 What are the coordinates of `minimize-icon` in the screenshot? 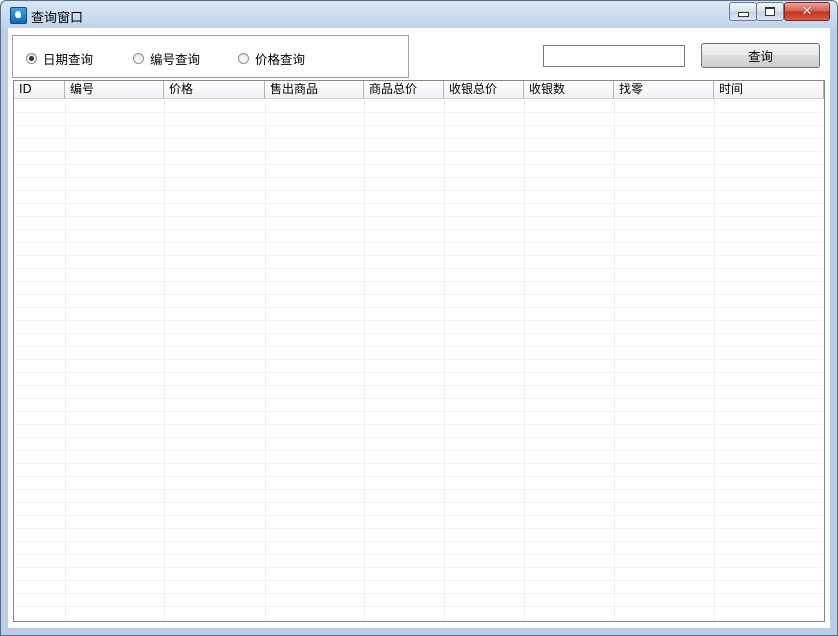 It's located at (743, 14).